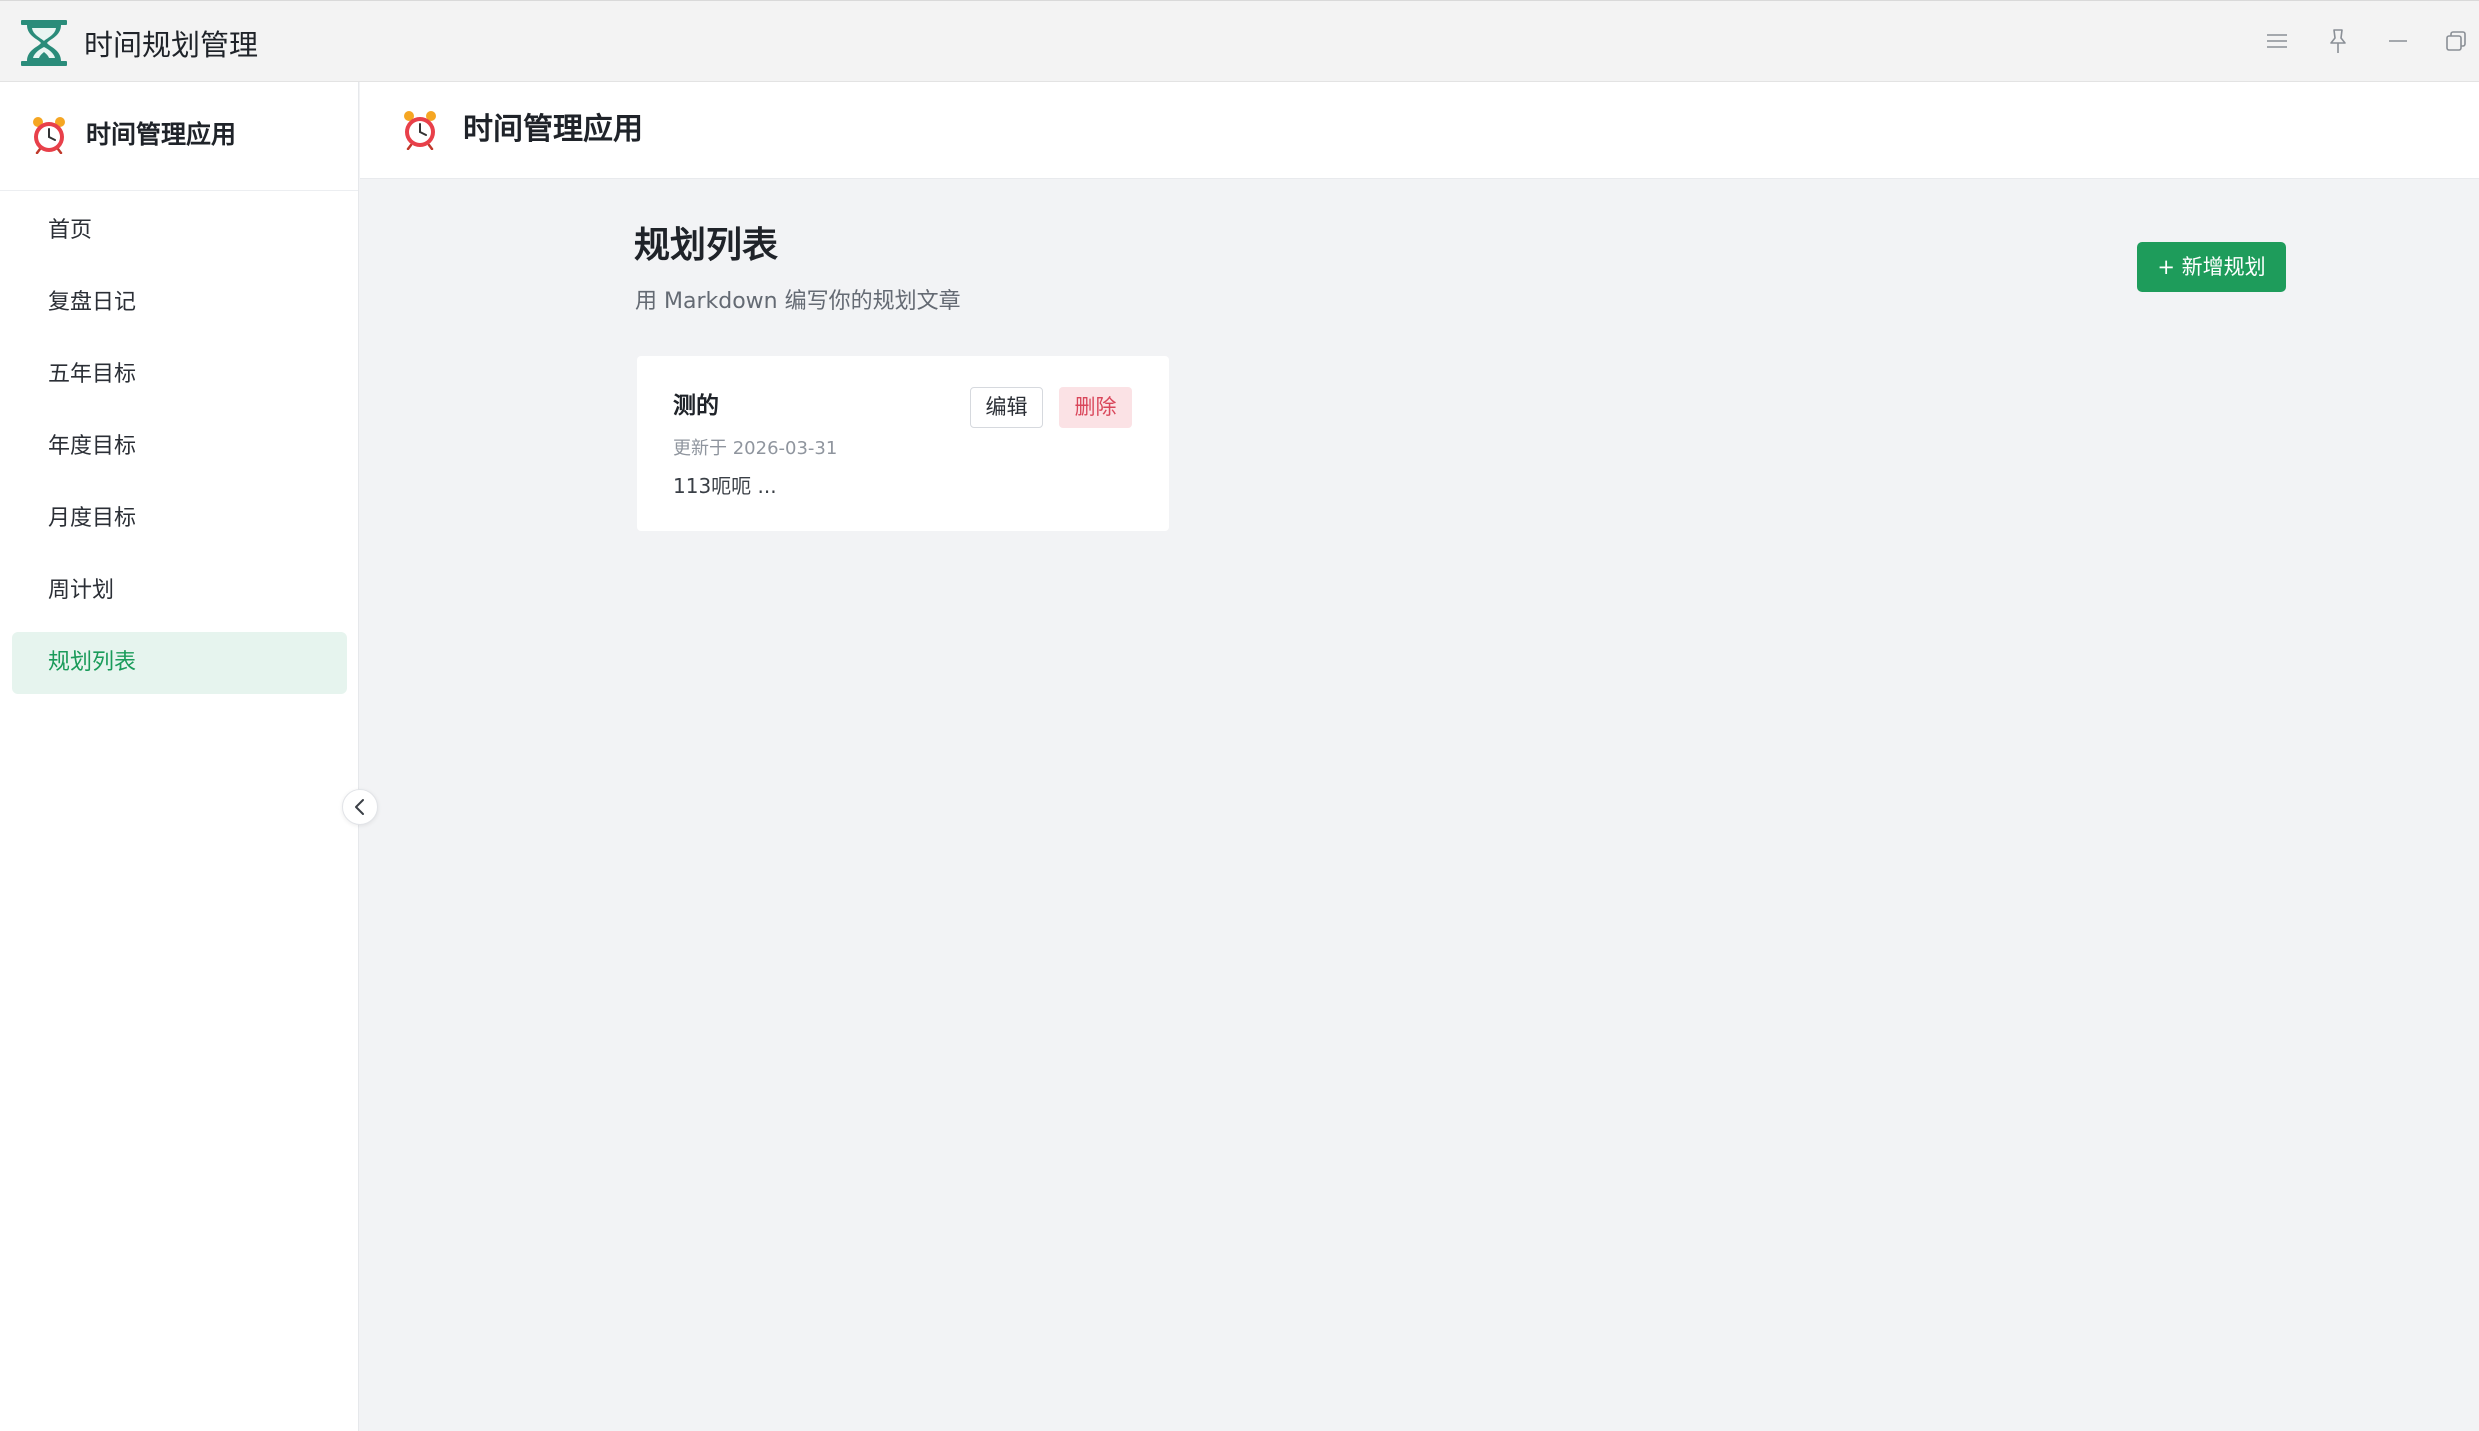 The image size is (2479, 1431). I want to click on delete-button: 删除, so click(1095, 407).